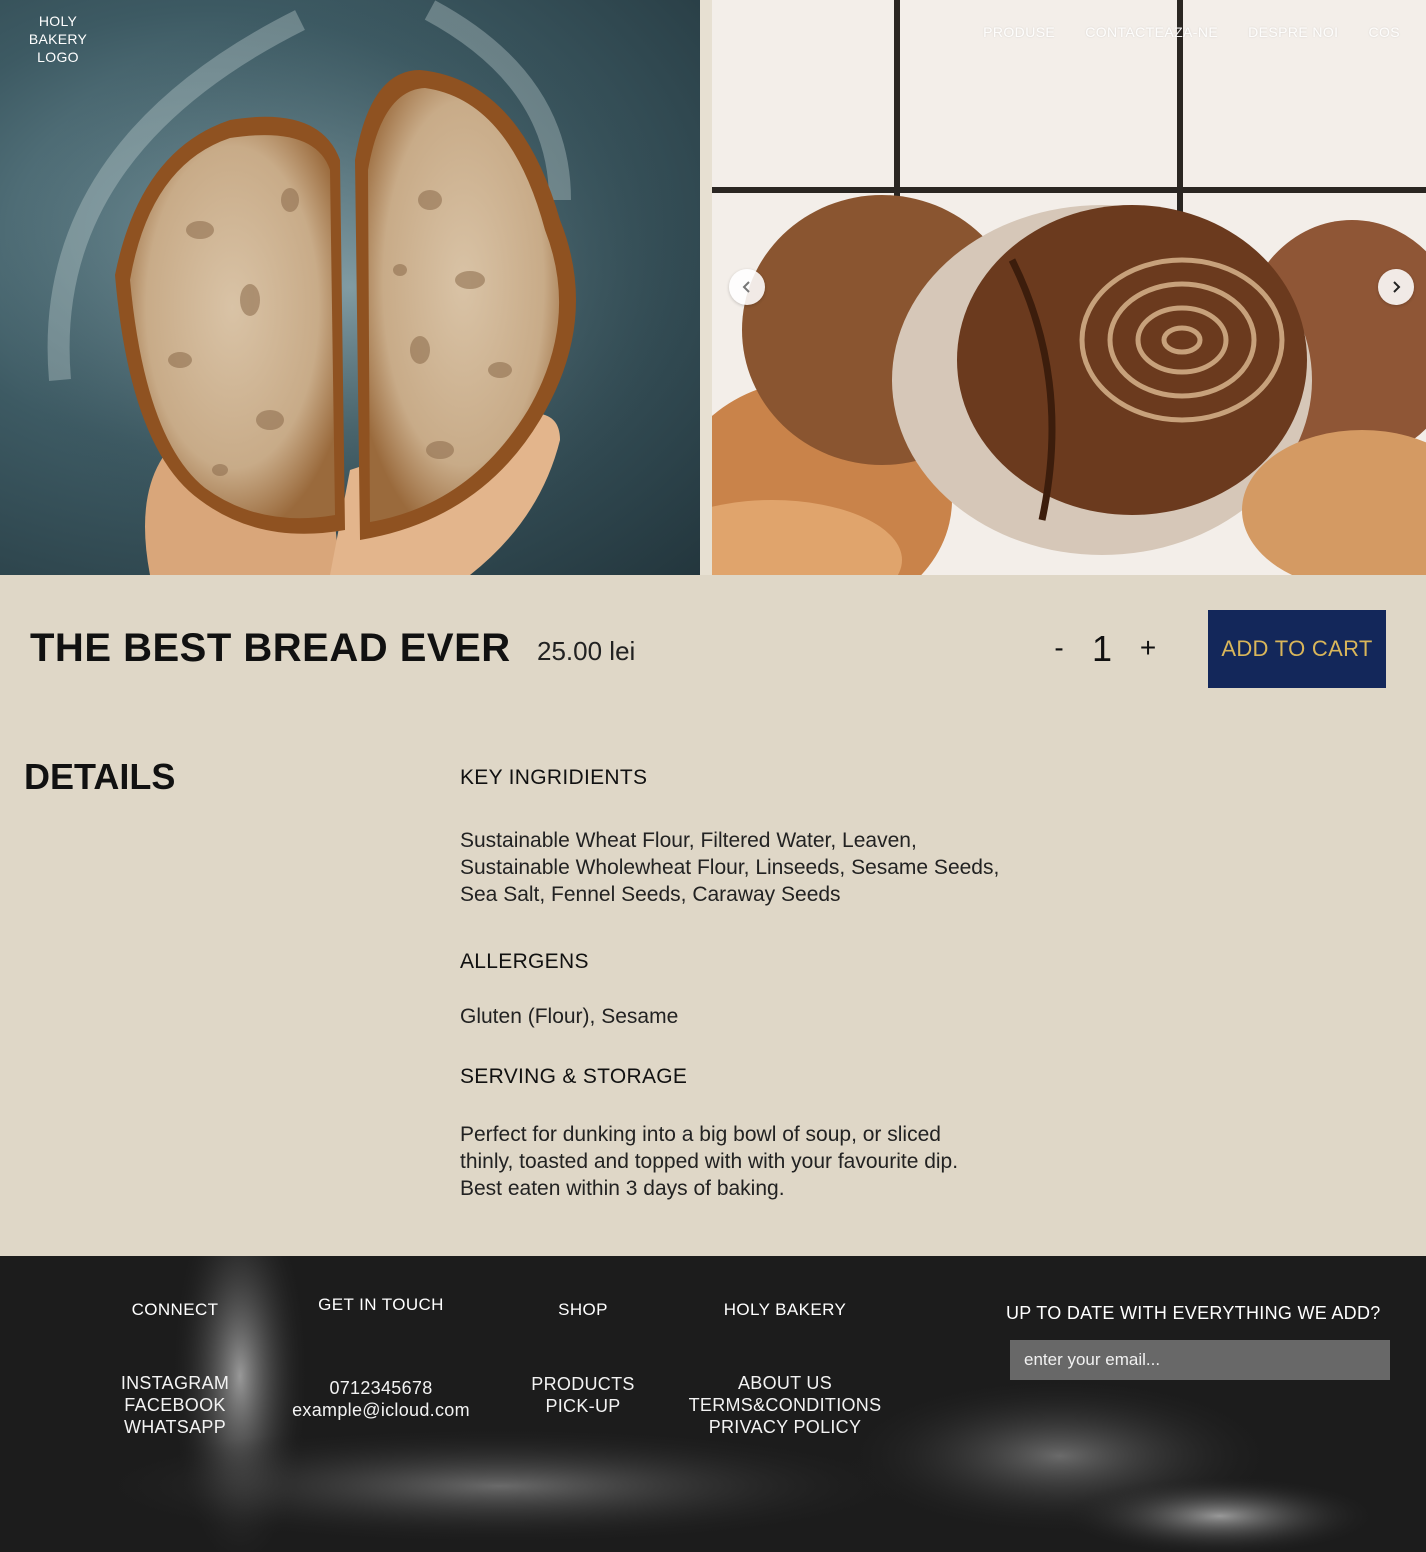 This screenshot has height=1552, width=1426. What do you see at coordinates (175, 1309) in the screenshot?
I see `footer-connect-heading: CONNECT` at bounding box center [175, 1309].